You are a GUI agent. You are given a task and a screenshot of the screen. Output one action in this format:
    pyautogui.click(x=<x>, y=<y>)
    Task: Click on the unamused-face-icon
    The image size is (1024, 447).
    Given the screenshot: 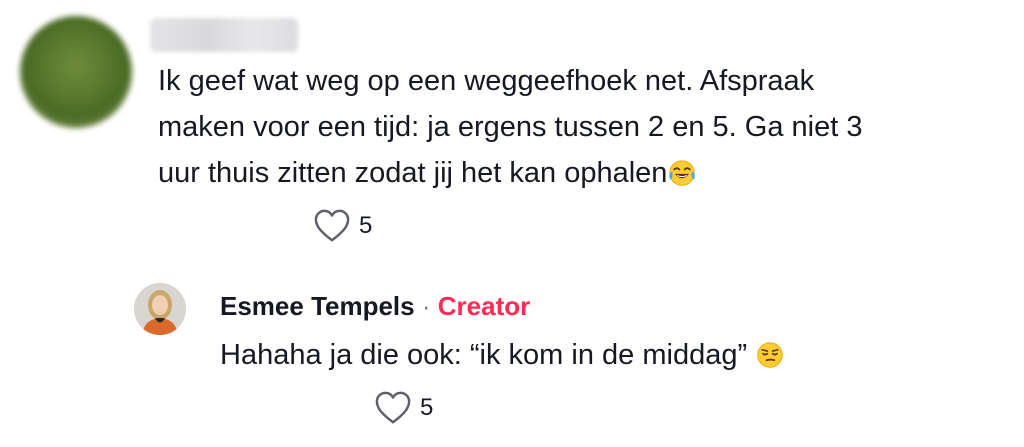 What is the action you would take?
    pyautogui.click(x=770, y=355)
    